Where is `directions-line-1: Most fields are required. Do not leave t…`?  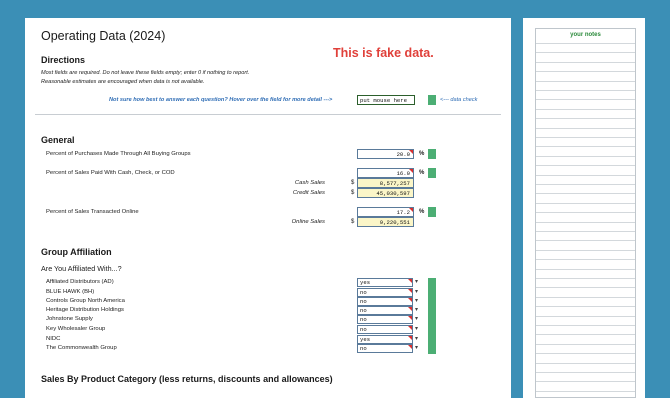
directions-line-1: Most fields are required. Do not leave t… is located at coordinates (145, 73).